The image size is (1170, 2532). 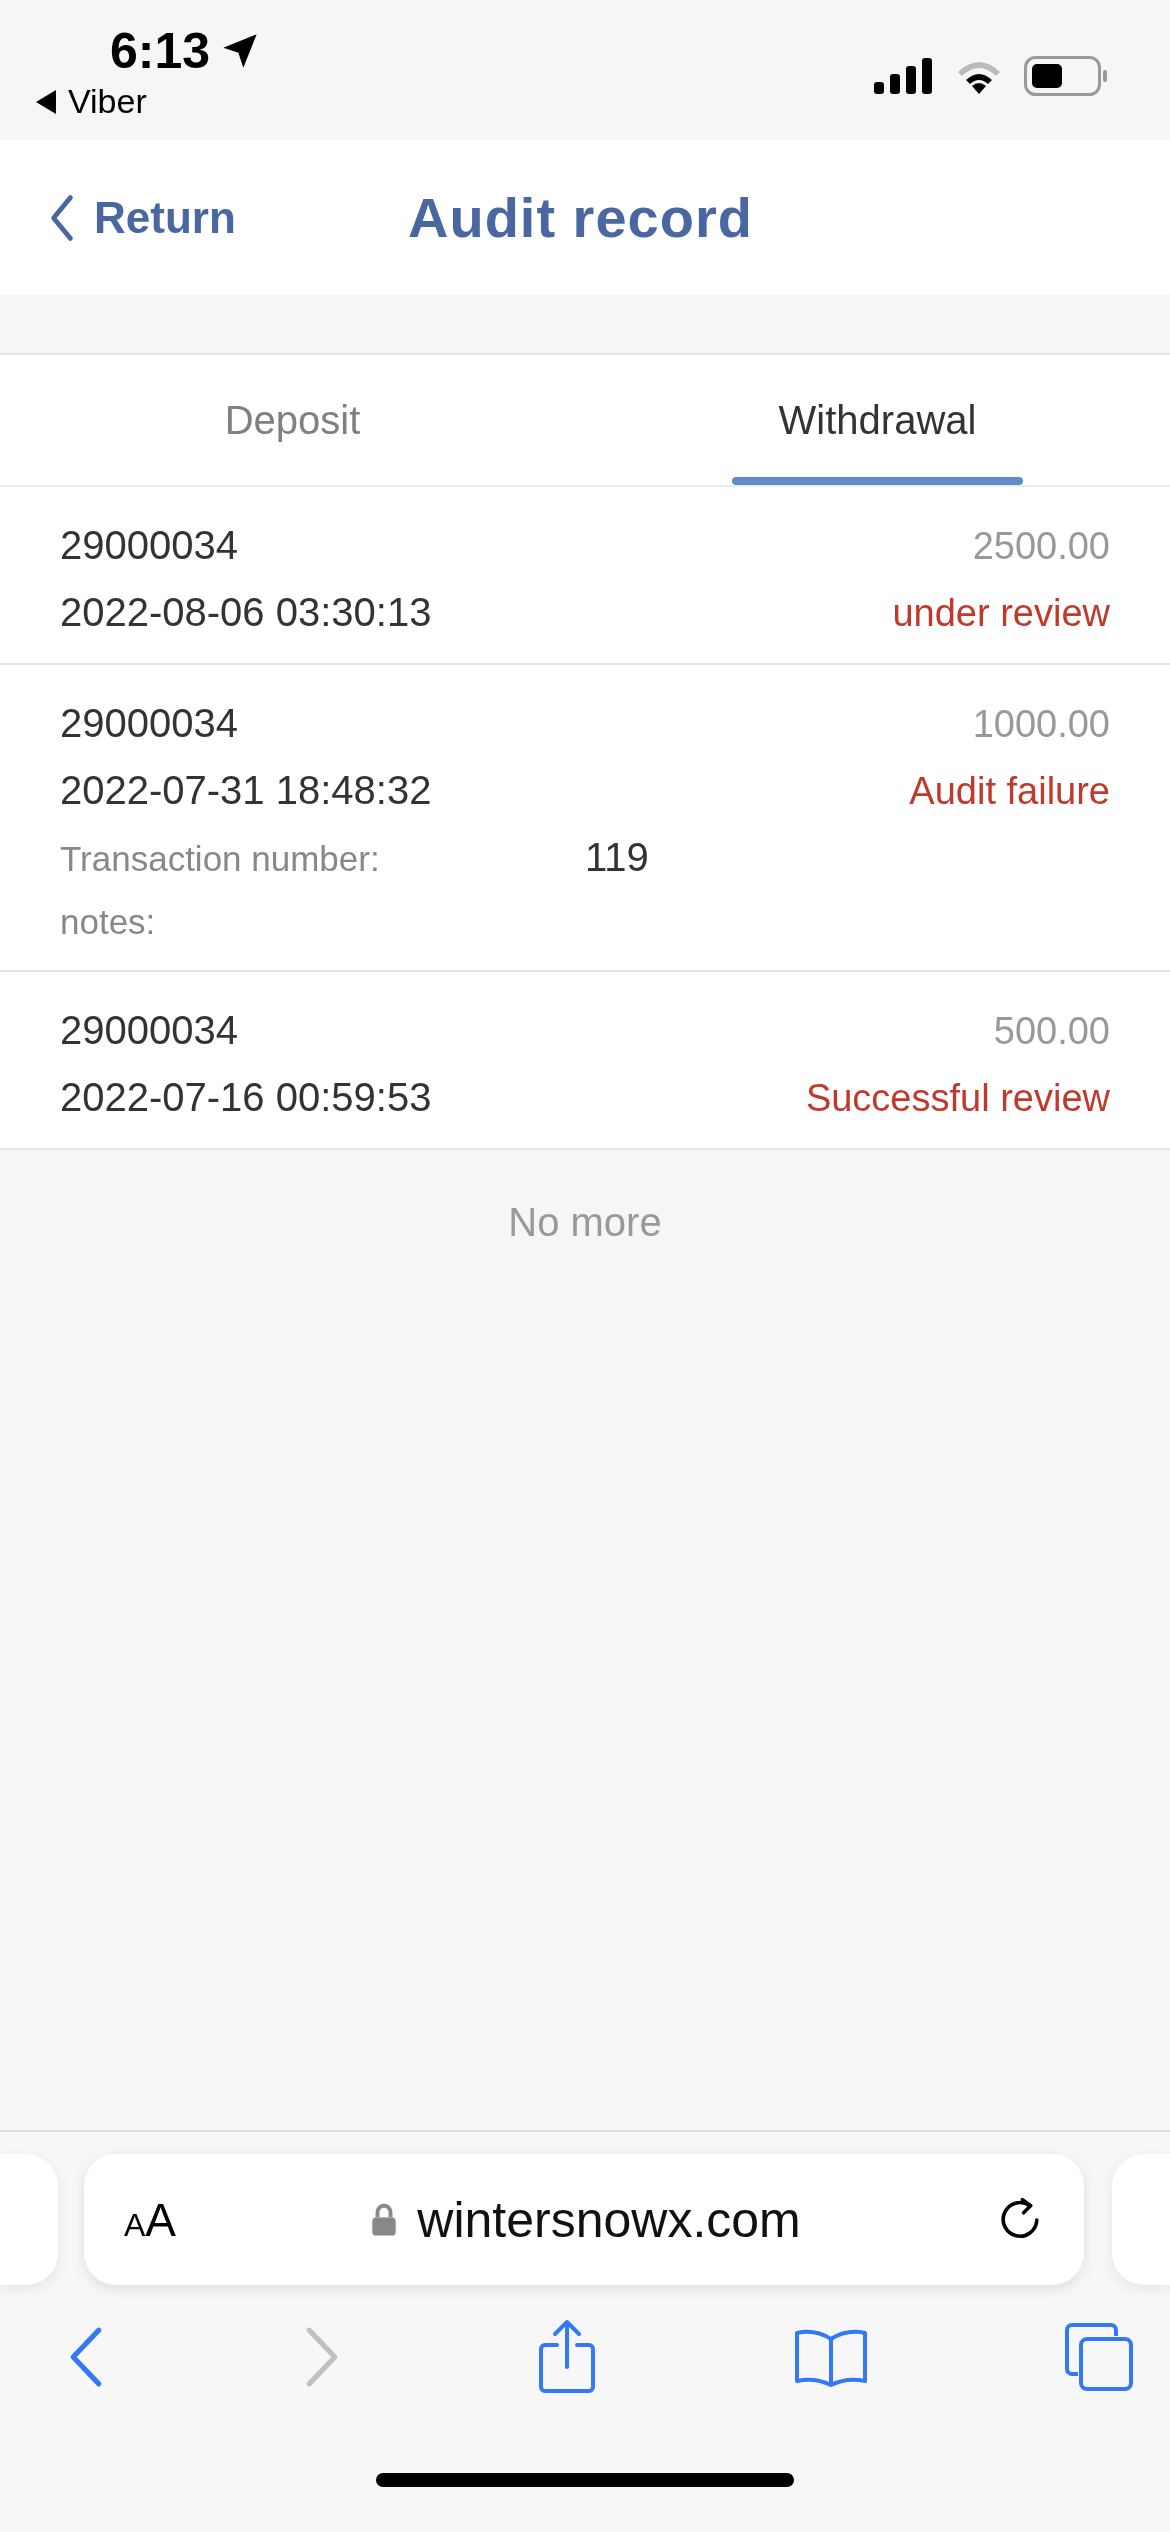 I want to click on status-label: under review, so click(x=1001, y=613).